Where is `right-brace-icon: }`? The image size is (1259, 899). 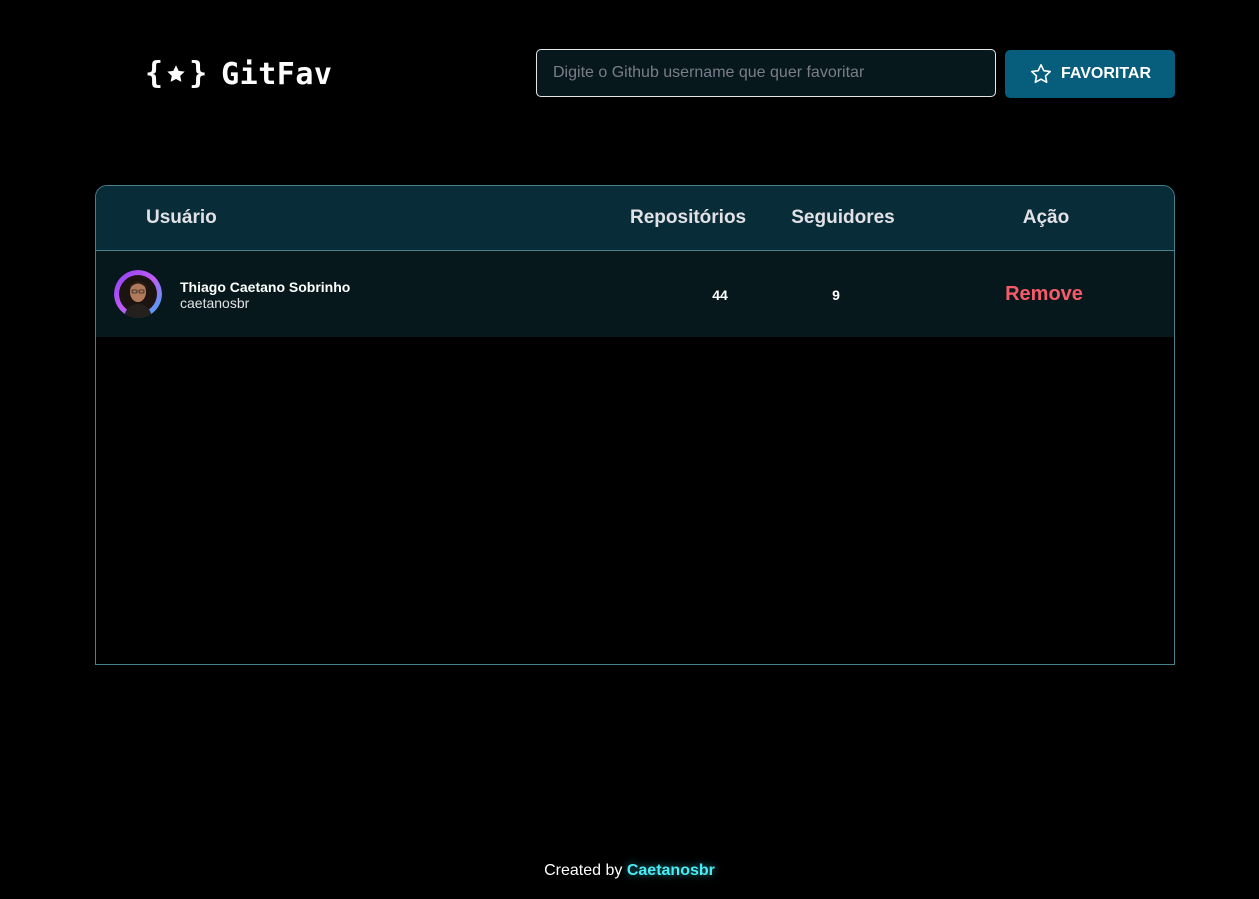 right-brace-icon: } is located at coordinates (198, 73).